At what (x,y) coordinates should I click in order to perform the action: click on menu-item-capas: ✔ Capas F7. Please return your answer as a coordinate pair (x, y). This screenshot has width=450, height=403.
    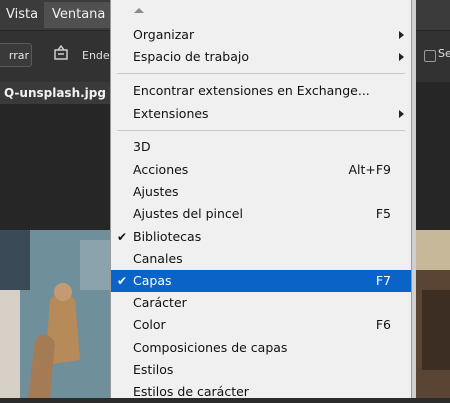
    Looking at the image, I should click on (261, 281).